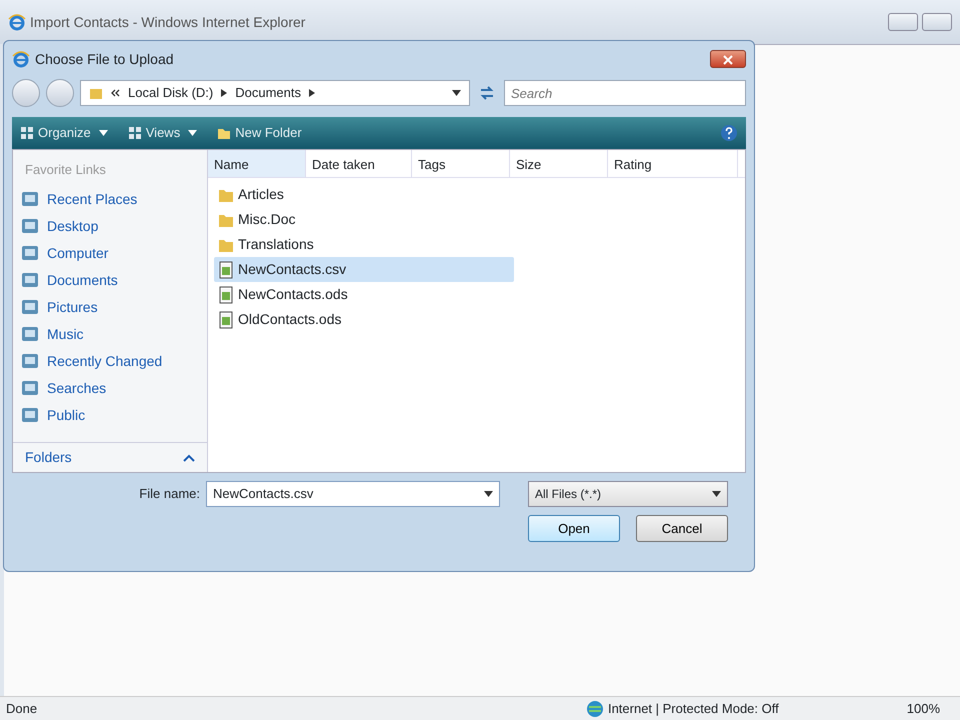  Describe the element at coordinates (22, 709) in the screenshot. I see `status-text: Done` at that location.